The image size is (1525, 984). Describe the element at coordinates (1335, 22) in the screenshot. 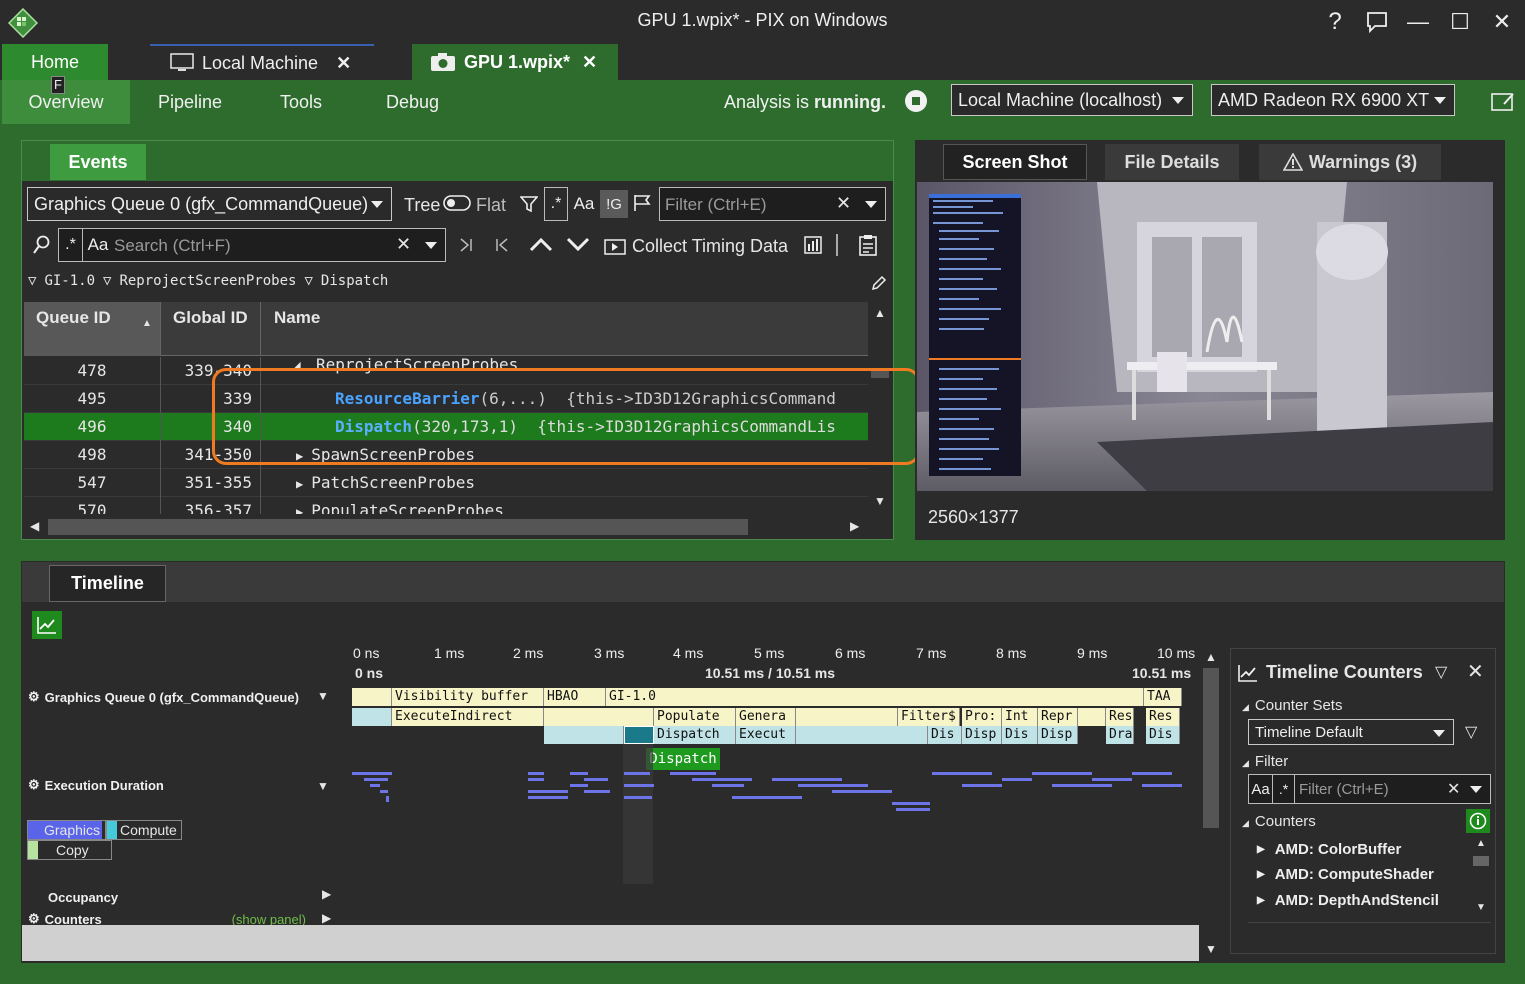

I see `help-button: ?` at that location.